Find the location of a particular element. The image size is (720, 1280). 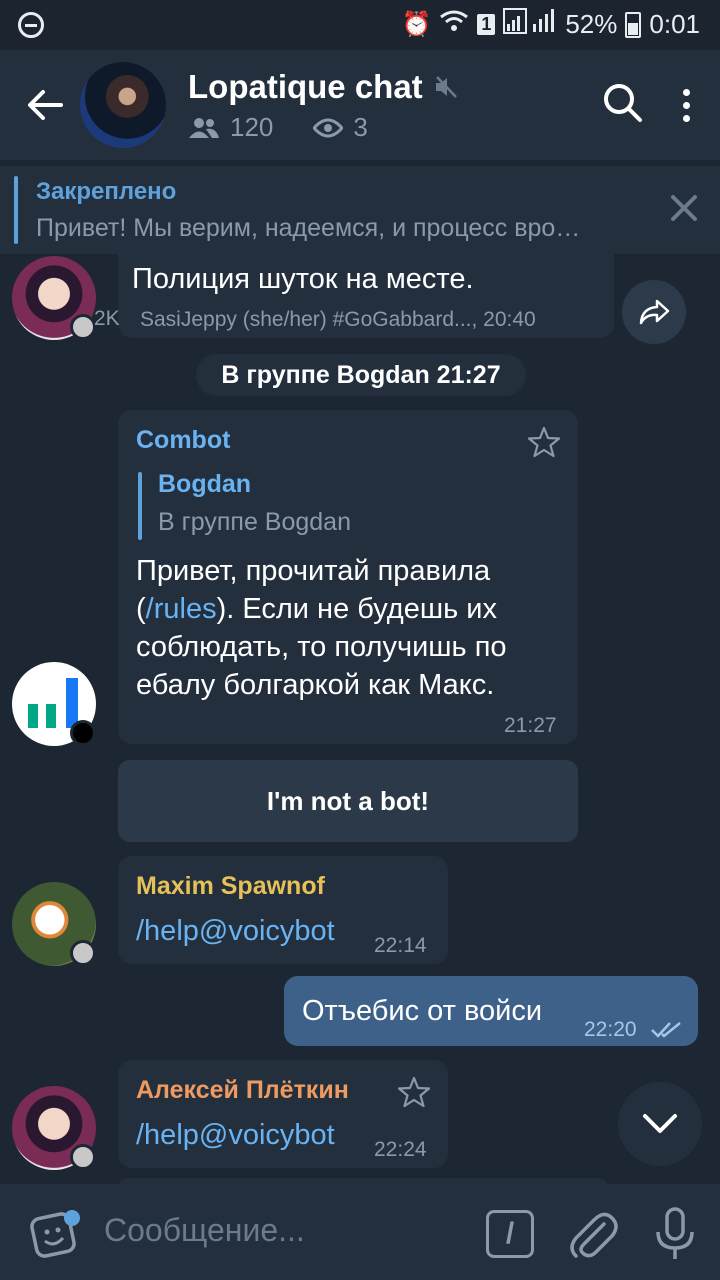

message-time: 22:14 is located at coordinates (400, 945).